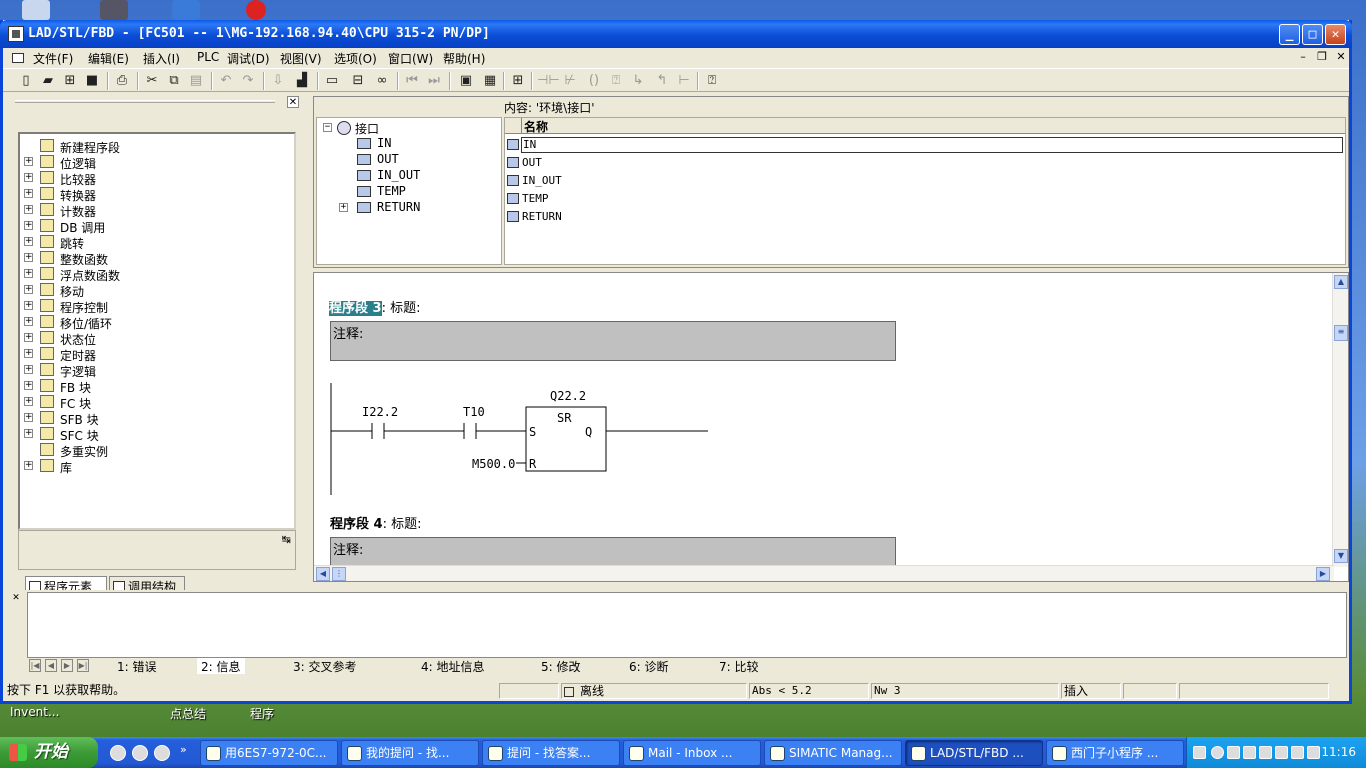 This screenshot has width=1366, height=768. Describe the element at coordinates (183, 749) in the screenshot. I see `quicklaunch-more-icon: »` at that location.